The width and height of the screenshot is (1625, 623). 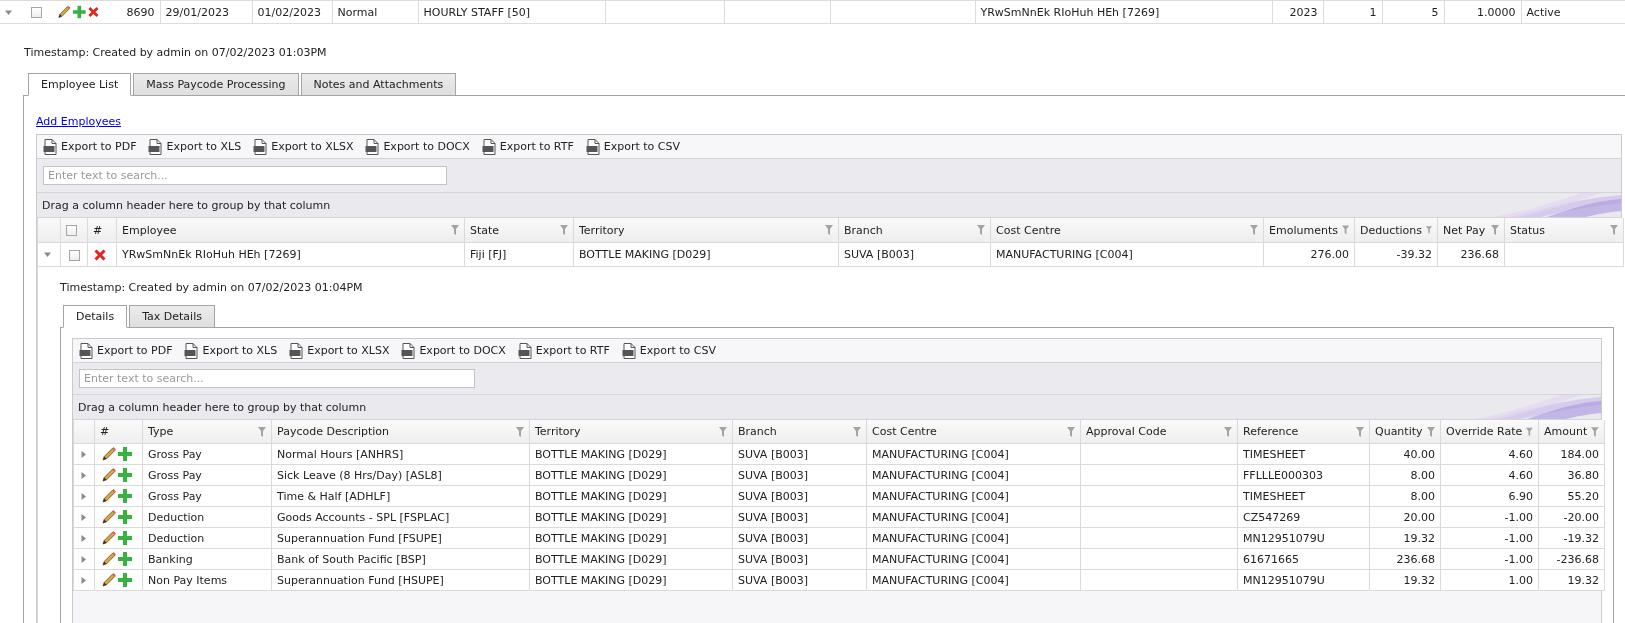 I want to click on table-cell: 1.0000, so click(x=1482, y=12).